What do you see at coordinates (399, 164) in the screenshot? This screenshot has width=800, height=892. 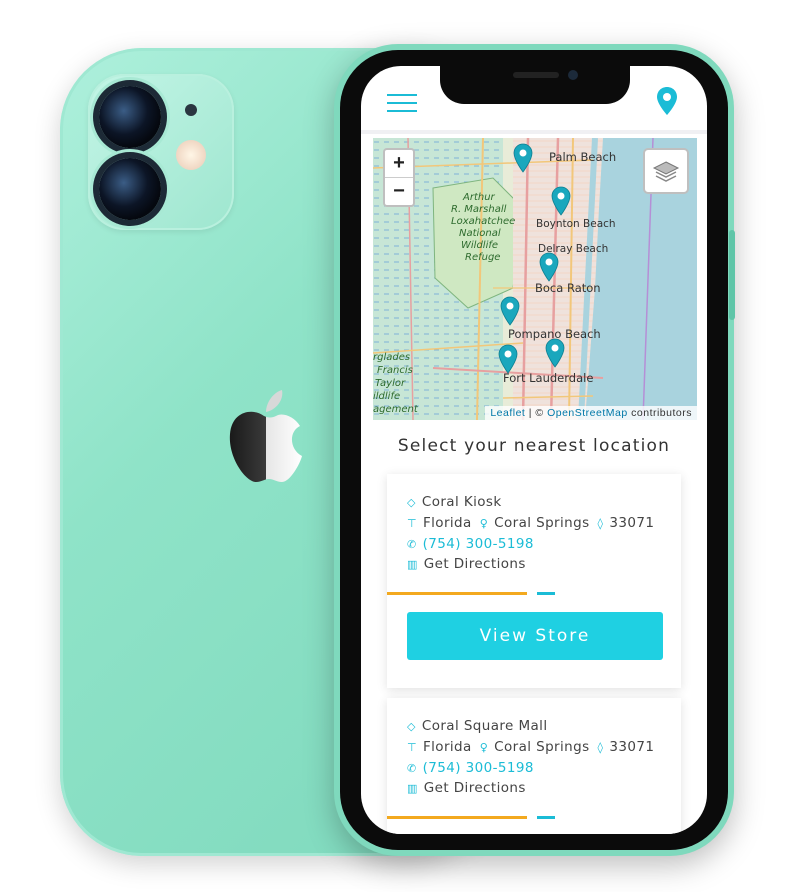 I see `zoom-in-button: +` at bounding box center [399, 164].